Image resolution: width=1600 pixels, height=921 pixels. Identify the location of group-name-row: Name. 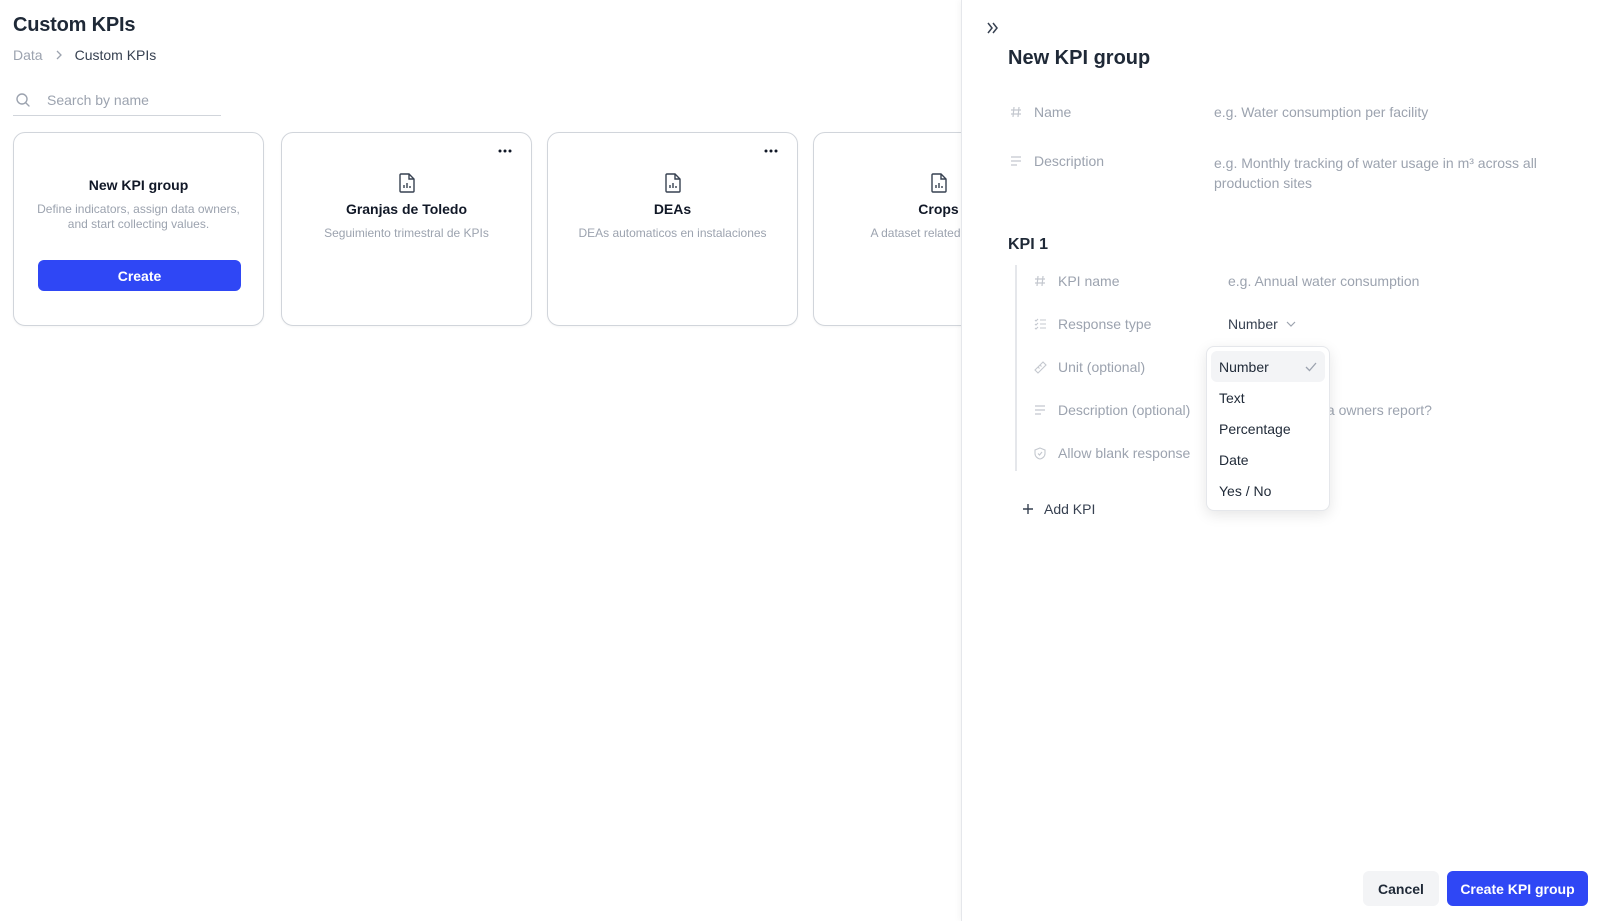
(1286, 112).